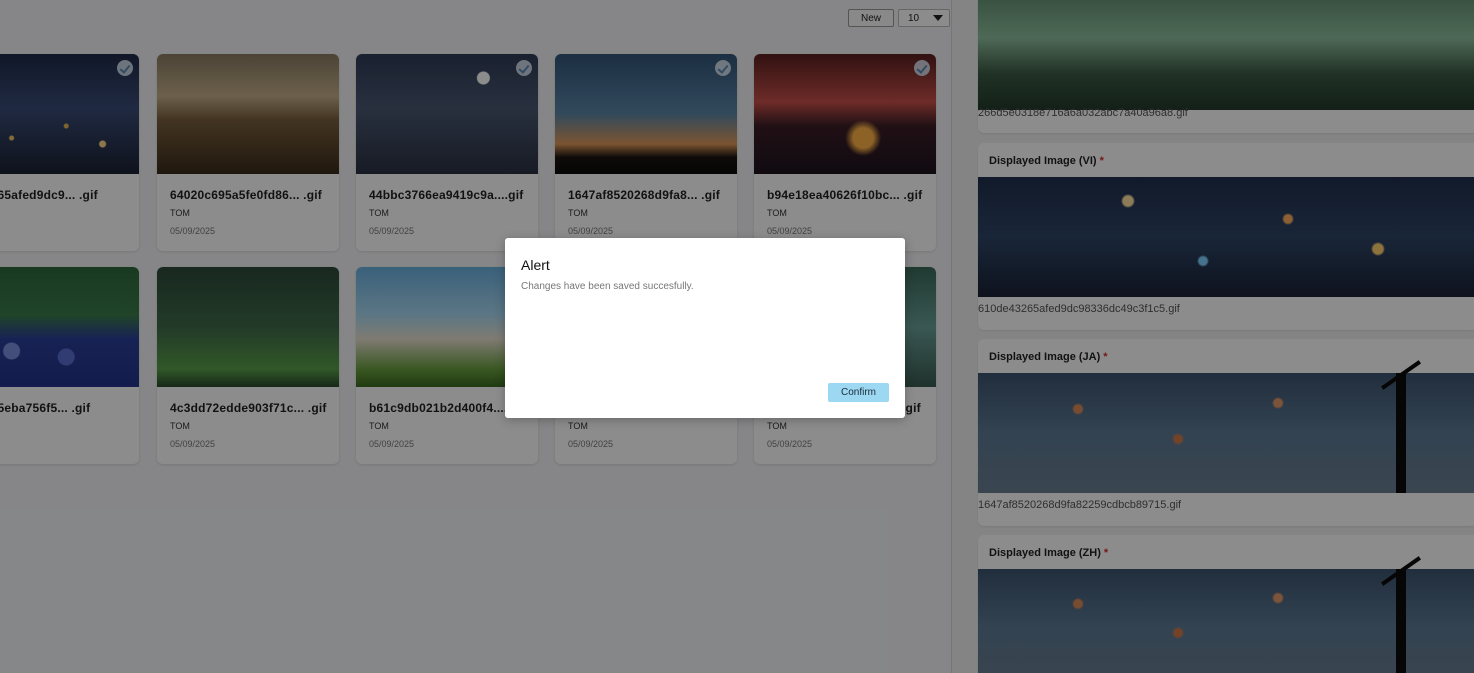  What do you see at coordinates (535, 265) in the screenshot?
I see `dialog-title: Alert` at bounding box center [535, 265].